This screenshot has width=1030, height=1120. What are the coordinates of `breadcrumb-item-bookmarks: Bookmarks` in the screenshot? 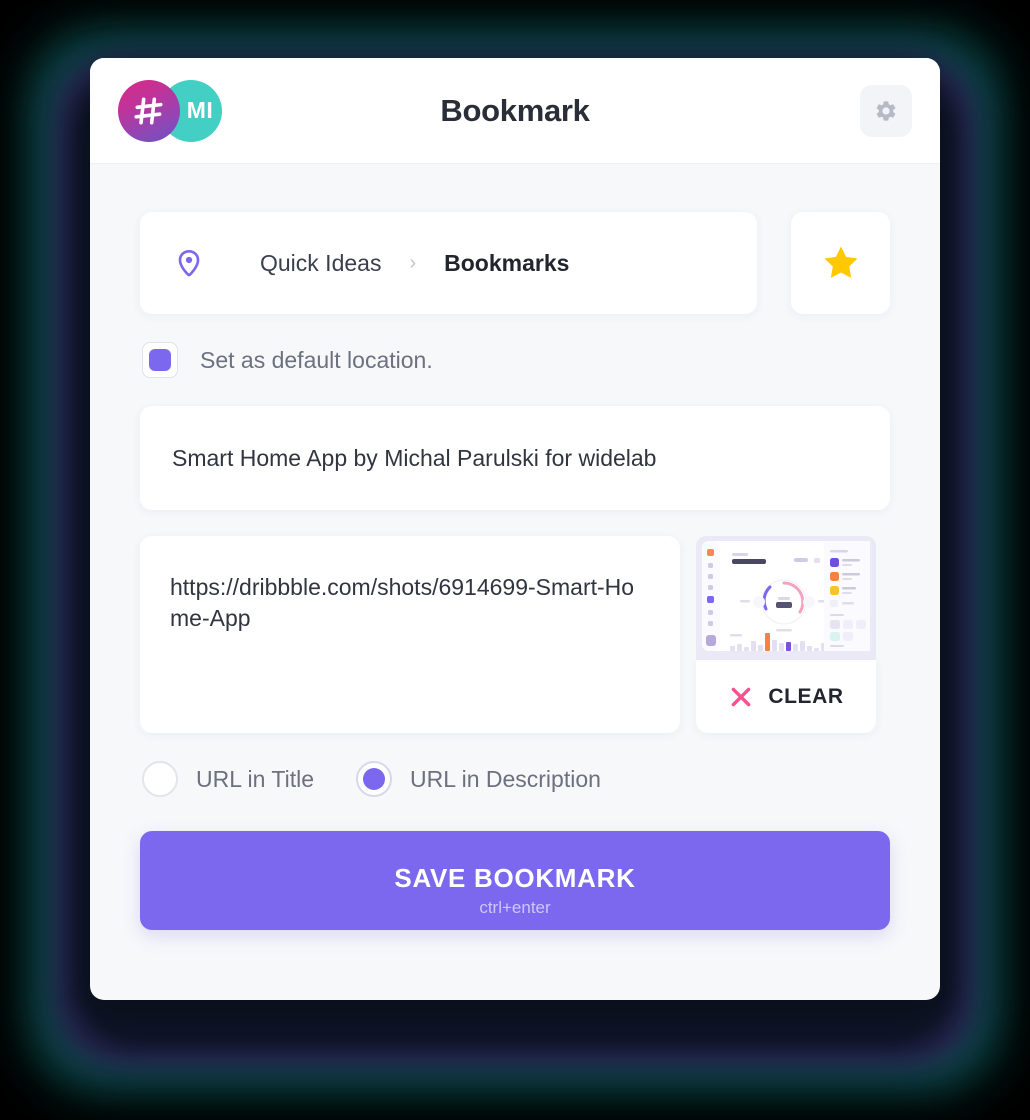 It's located at (506, 263).